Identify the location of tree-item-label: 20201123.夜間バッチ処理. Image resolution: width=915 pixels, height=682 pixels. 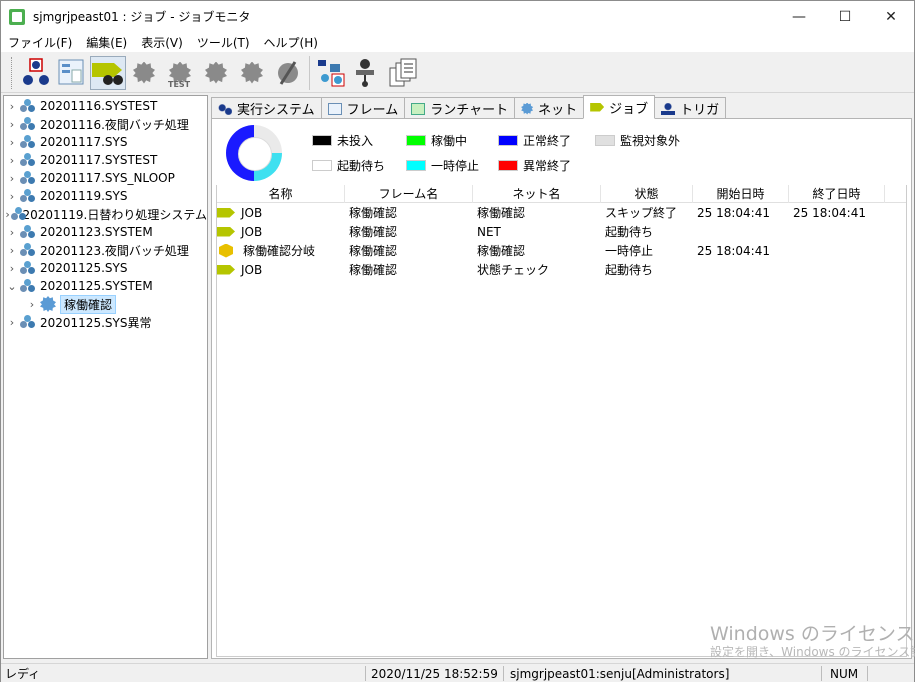
(114, 250).